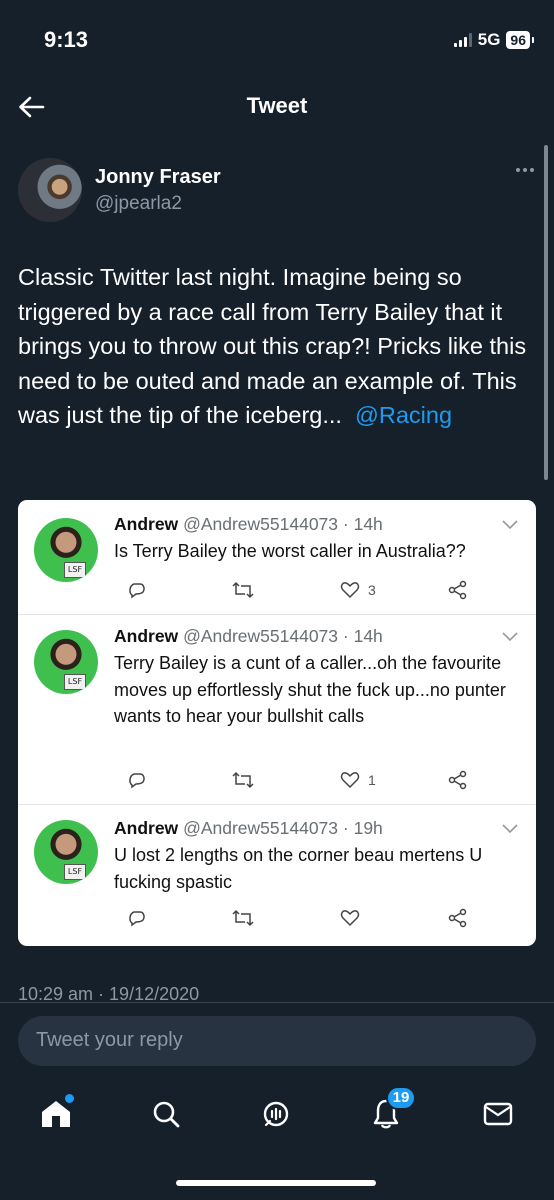 Image resolution: width=554 pixels, height=1200 pixels. I want to click on status-bar: 9:13 5G 96, so click(277, 40).